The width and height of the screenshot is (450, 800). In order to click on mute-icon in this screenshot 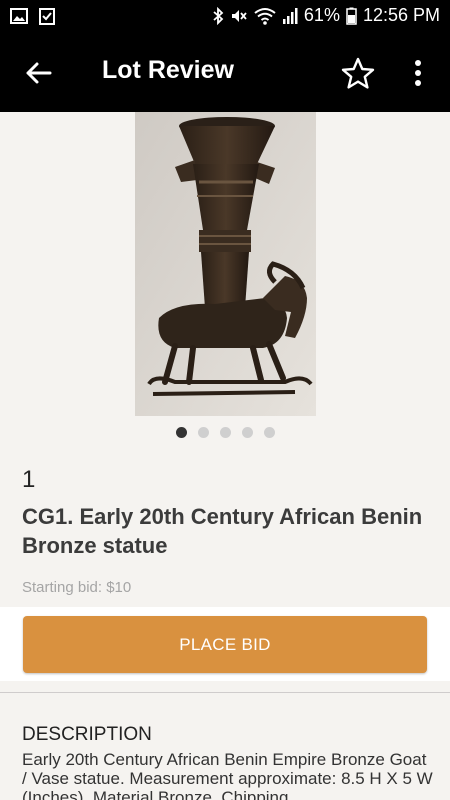, I will do `click(239, 16)`.